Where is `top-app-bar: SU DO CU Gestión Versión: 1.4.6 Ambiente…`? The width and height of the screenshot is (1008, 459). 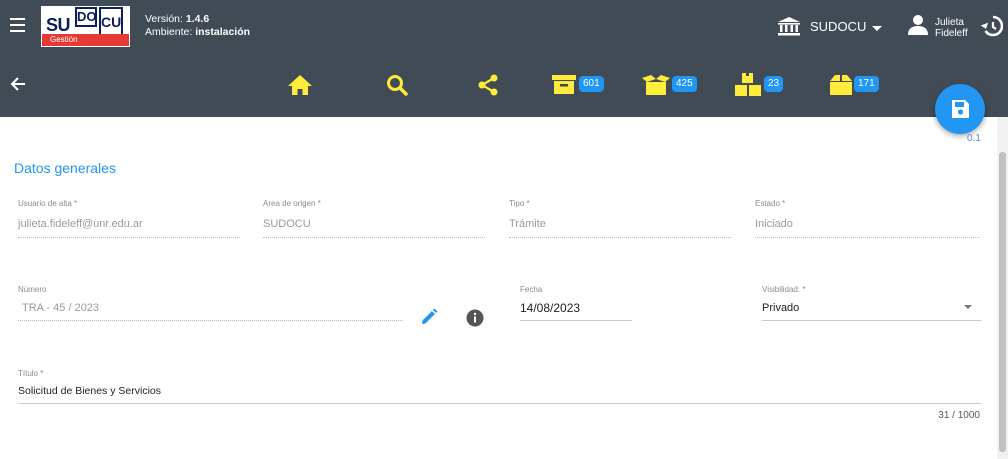
top-app-bar: SU DO CU Gestión Versión: 1.4.6 Ambiente… is located at coordinates (504, 27).